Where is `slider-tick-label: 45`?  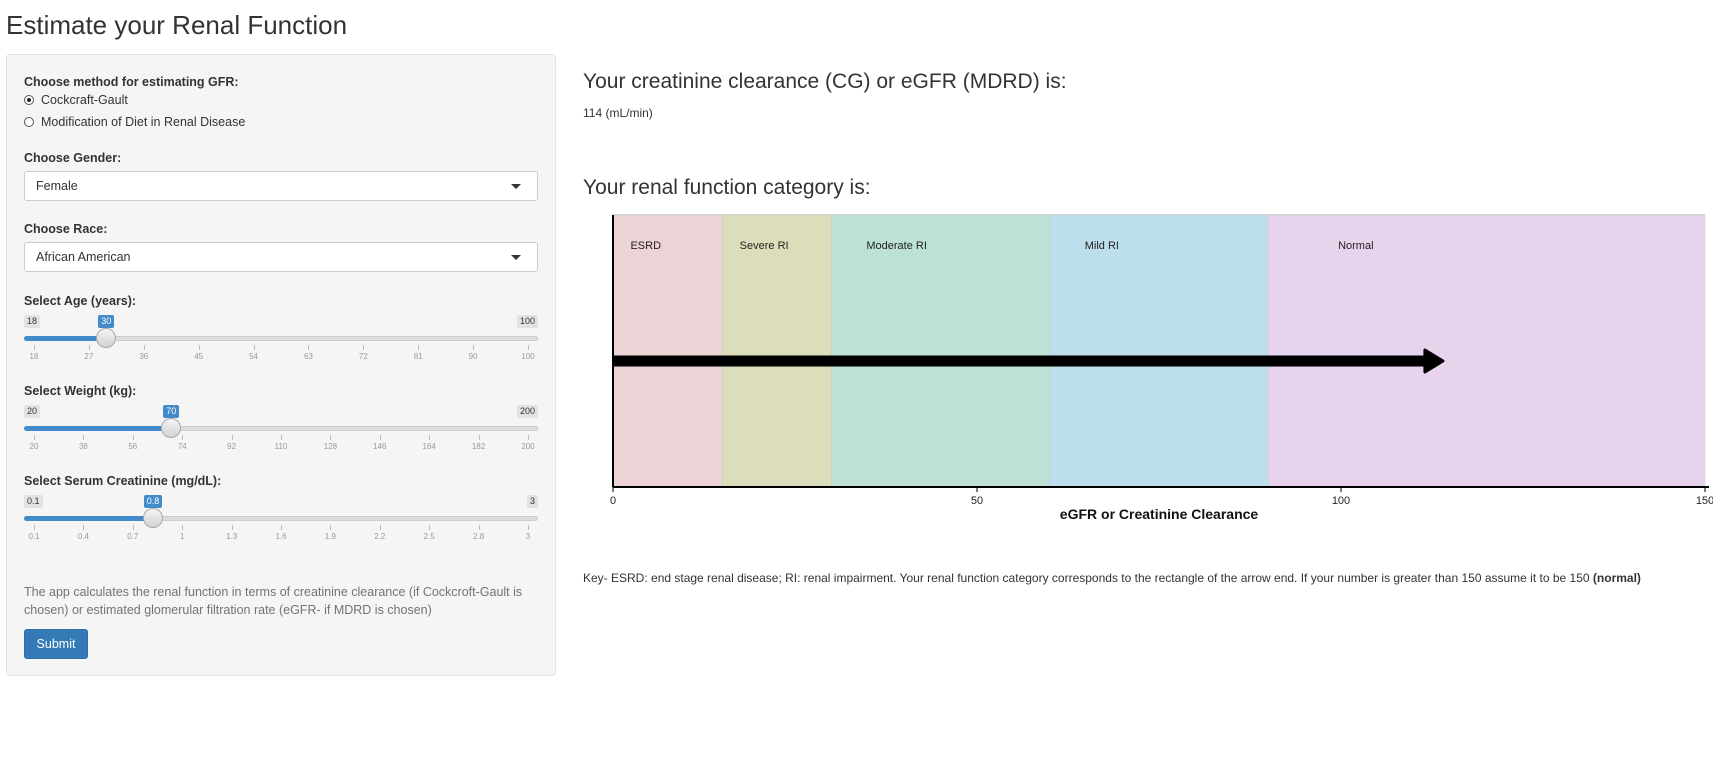
slider-tick-label: 45 is located at coordinates (199, 356).